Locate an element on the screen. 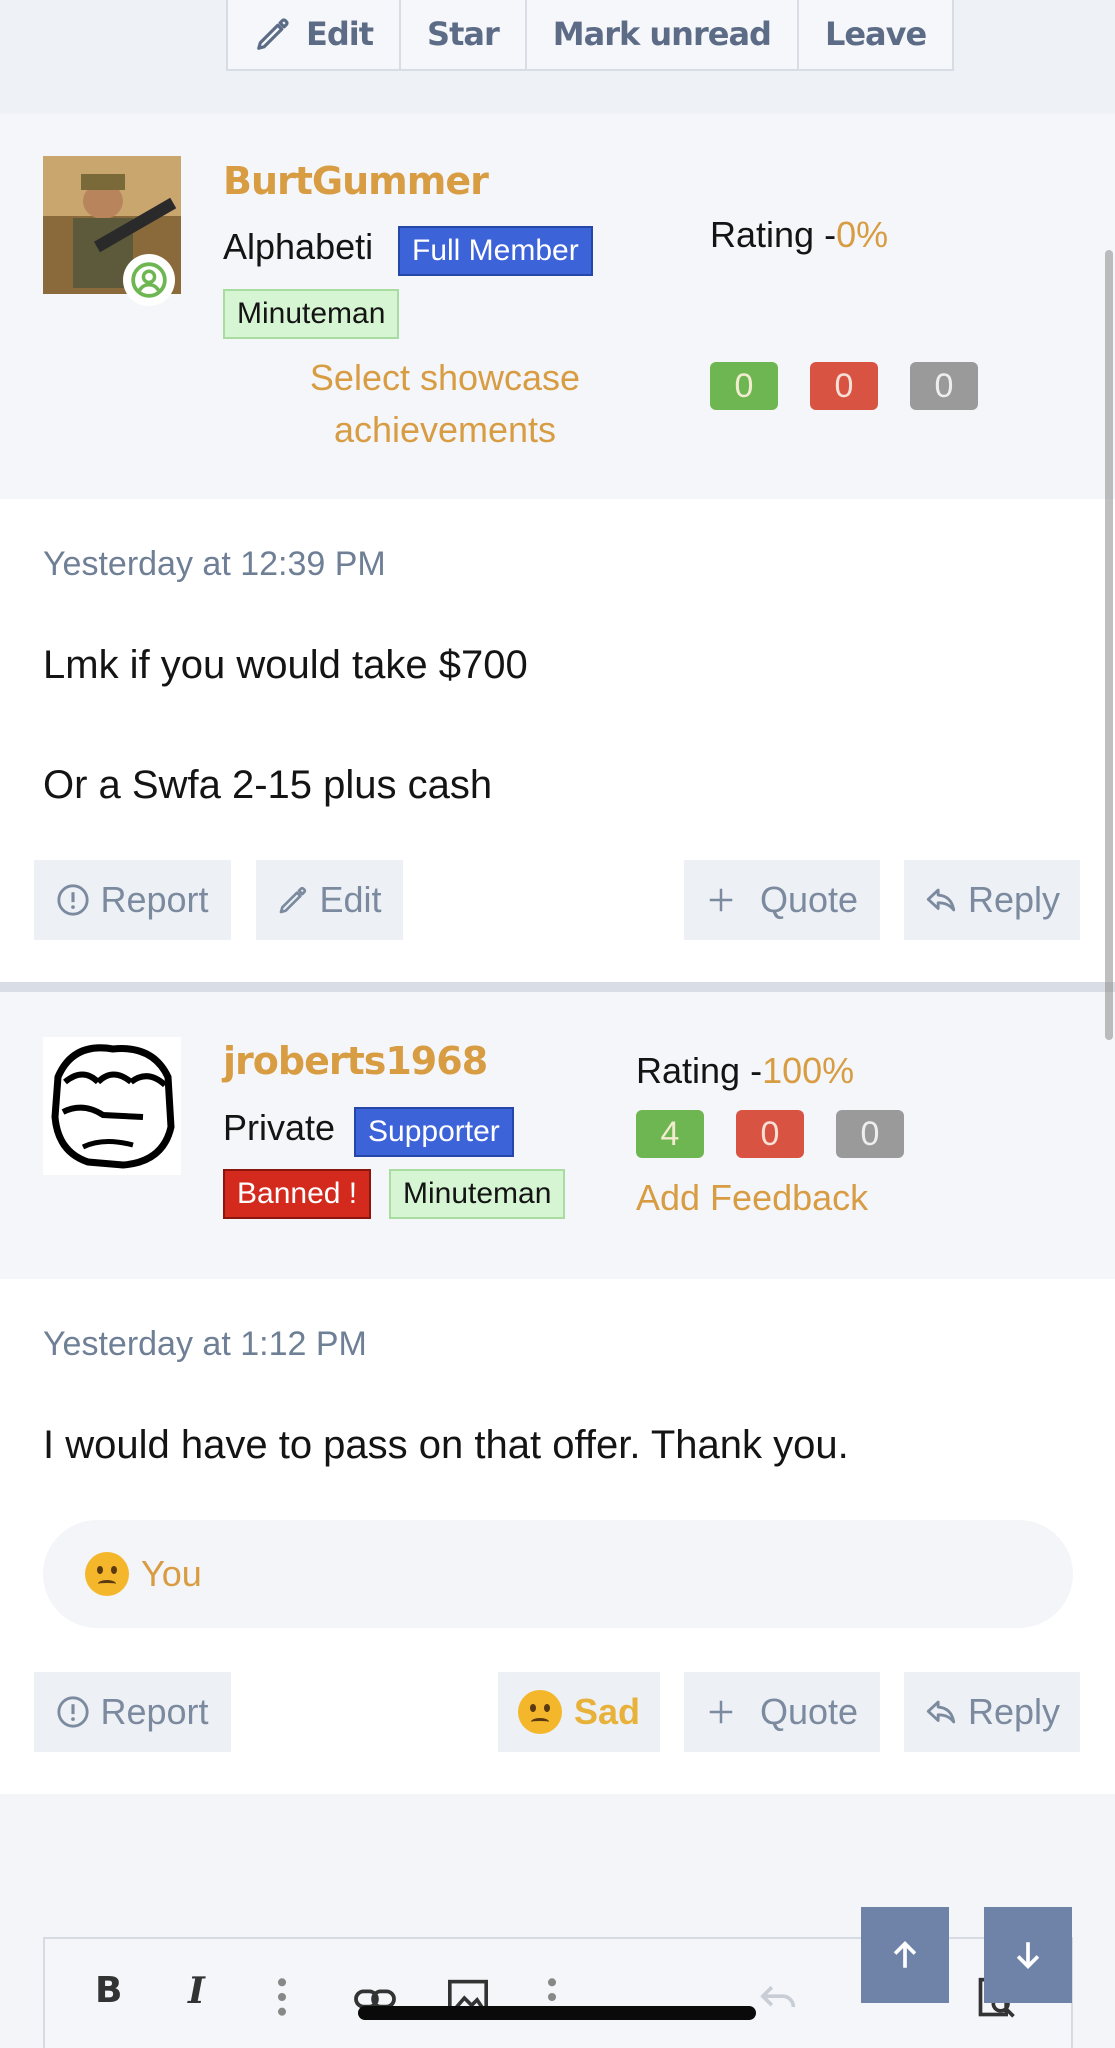  user-title: Alphabeti is located at coordinates (298, 246).